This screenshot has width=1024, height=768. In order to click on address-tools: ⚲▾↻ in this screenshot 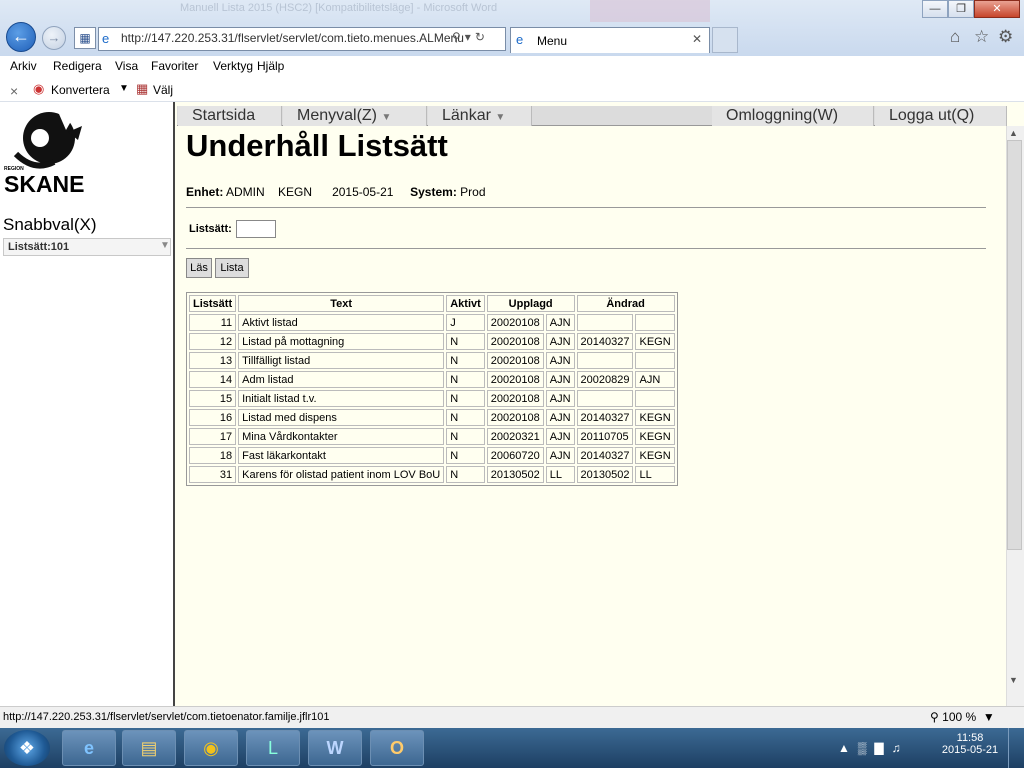, I will do `click(470, 37)`.